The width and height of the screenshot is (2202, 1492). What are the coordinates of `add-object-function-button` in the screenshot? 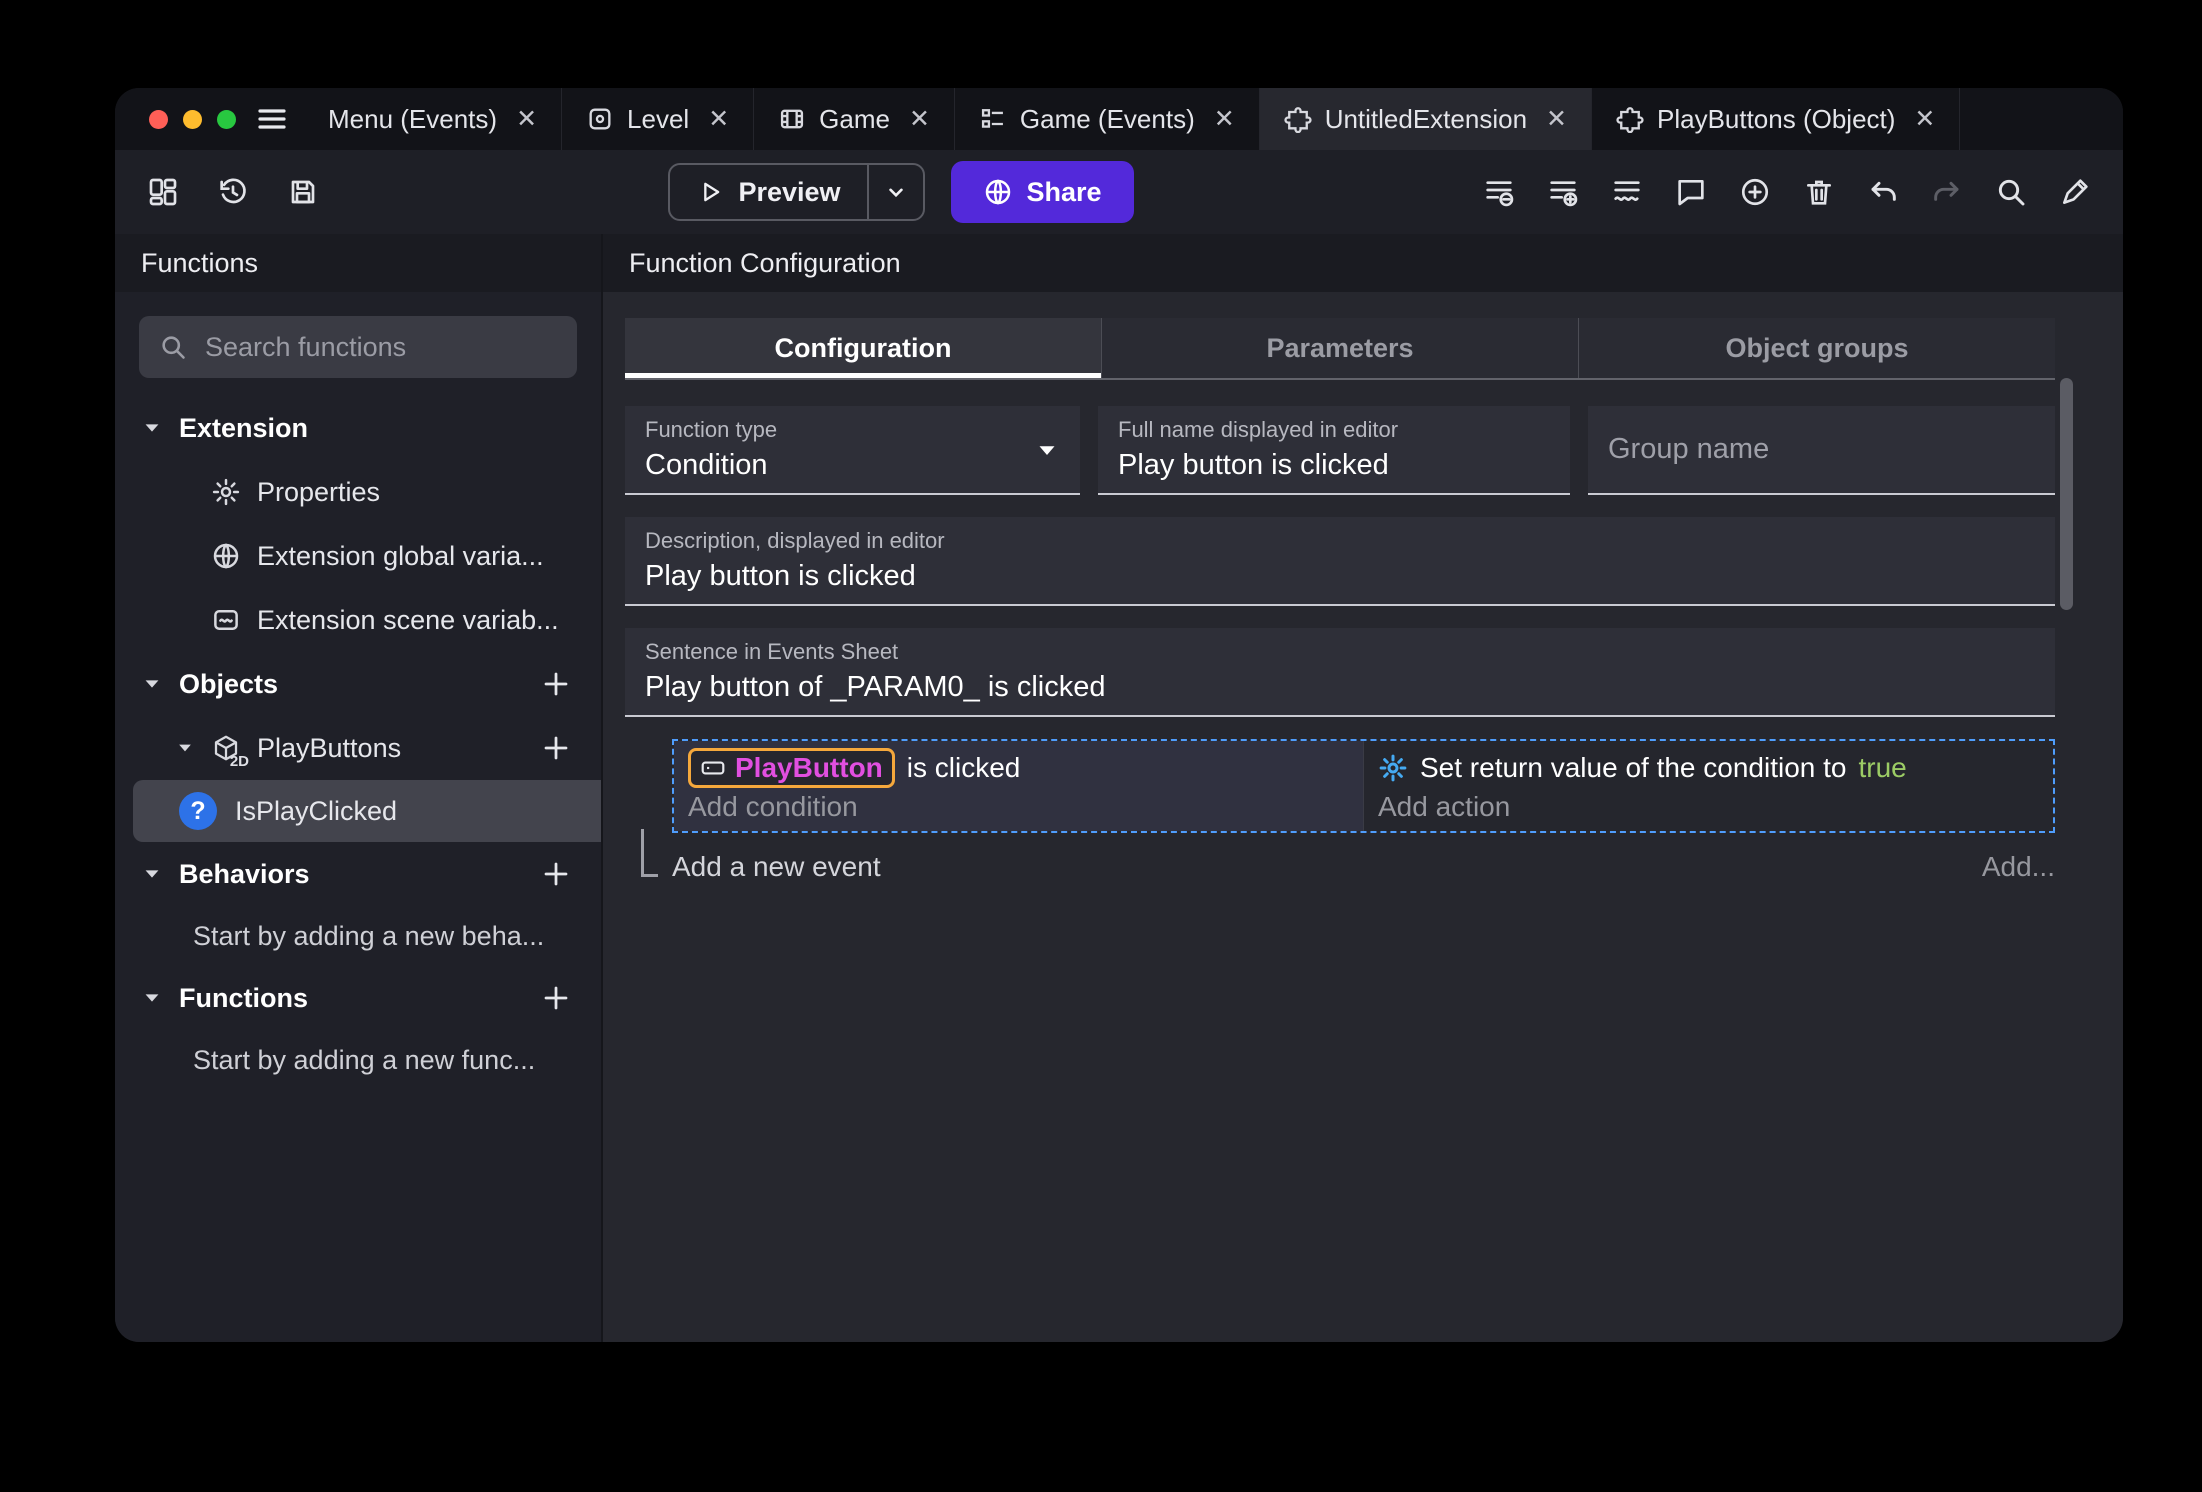 It's located at (556, 748).